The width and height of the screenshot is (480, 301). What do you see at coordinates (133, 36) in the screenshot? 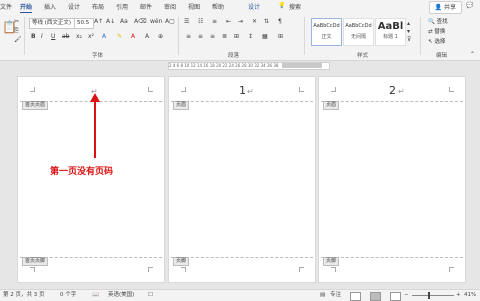
I see `font-color-icon: A` at bounding box center [133, 36].